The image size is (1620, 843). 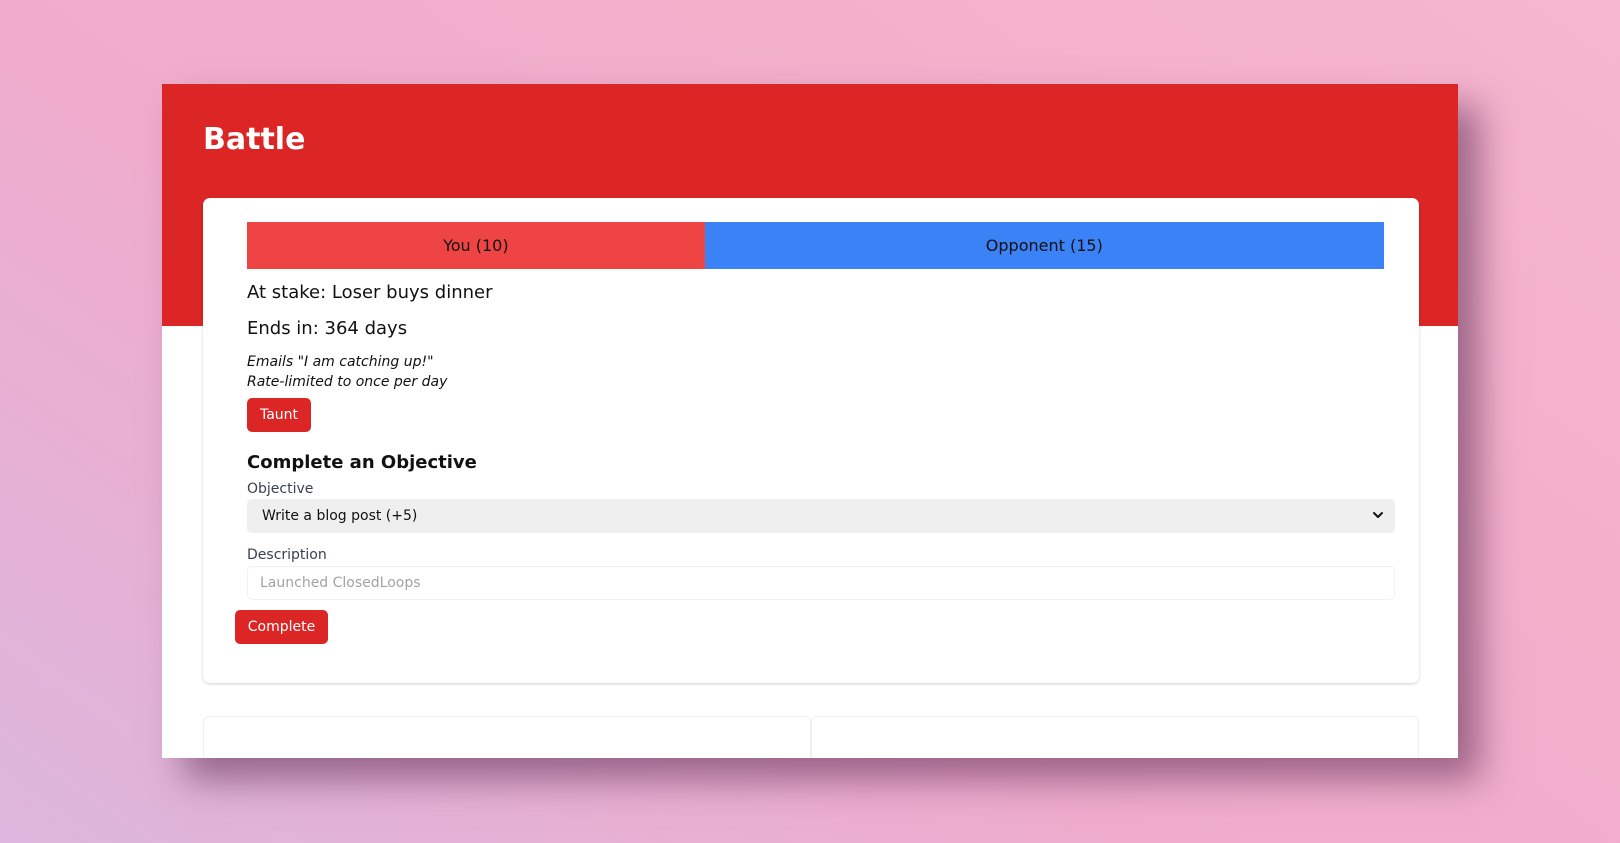 What do you see at coordinates (370, 292) in the screenshot?
I see `stake-text: At stake: Loser buys dinner` at bounding box center [370, 292].